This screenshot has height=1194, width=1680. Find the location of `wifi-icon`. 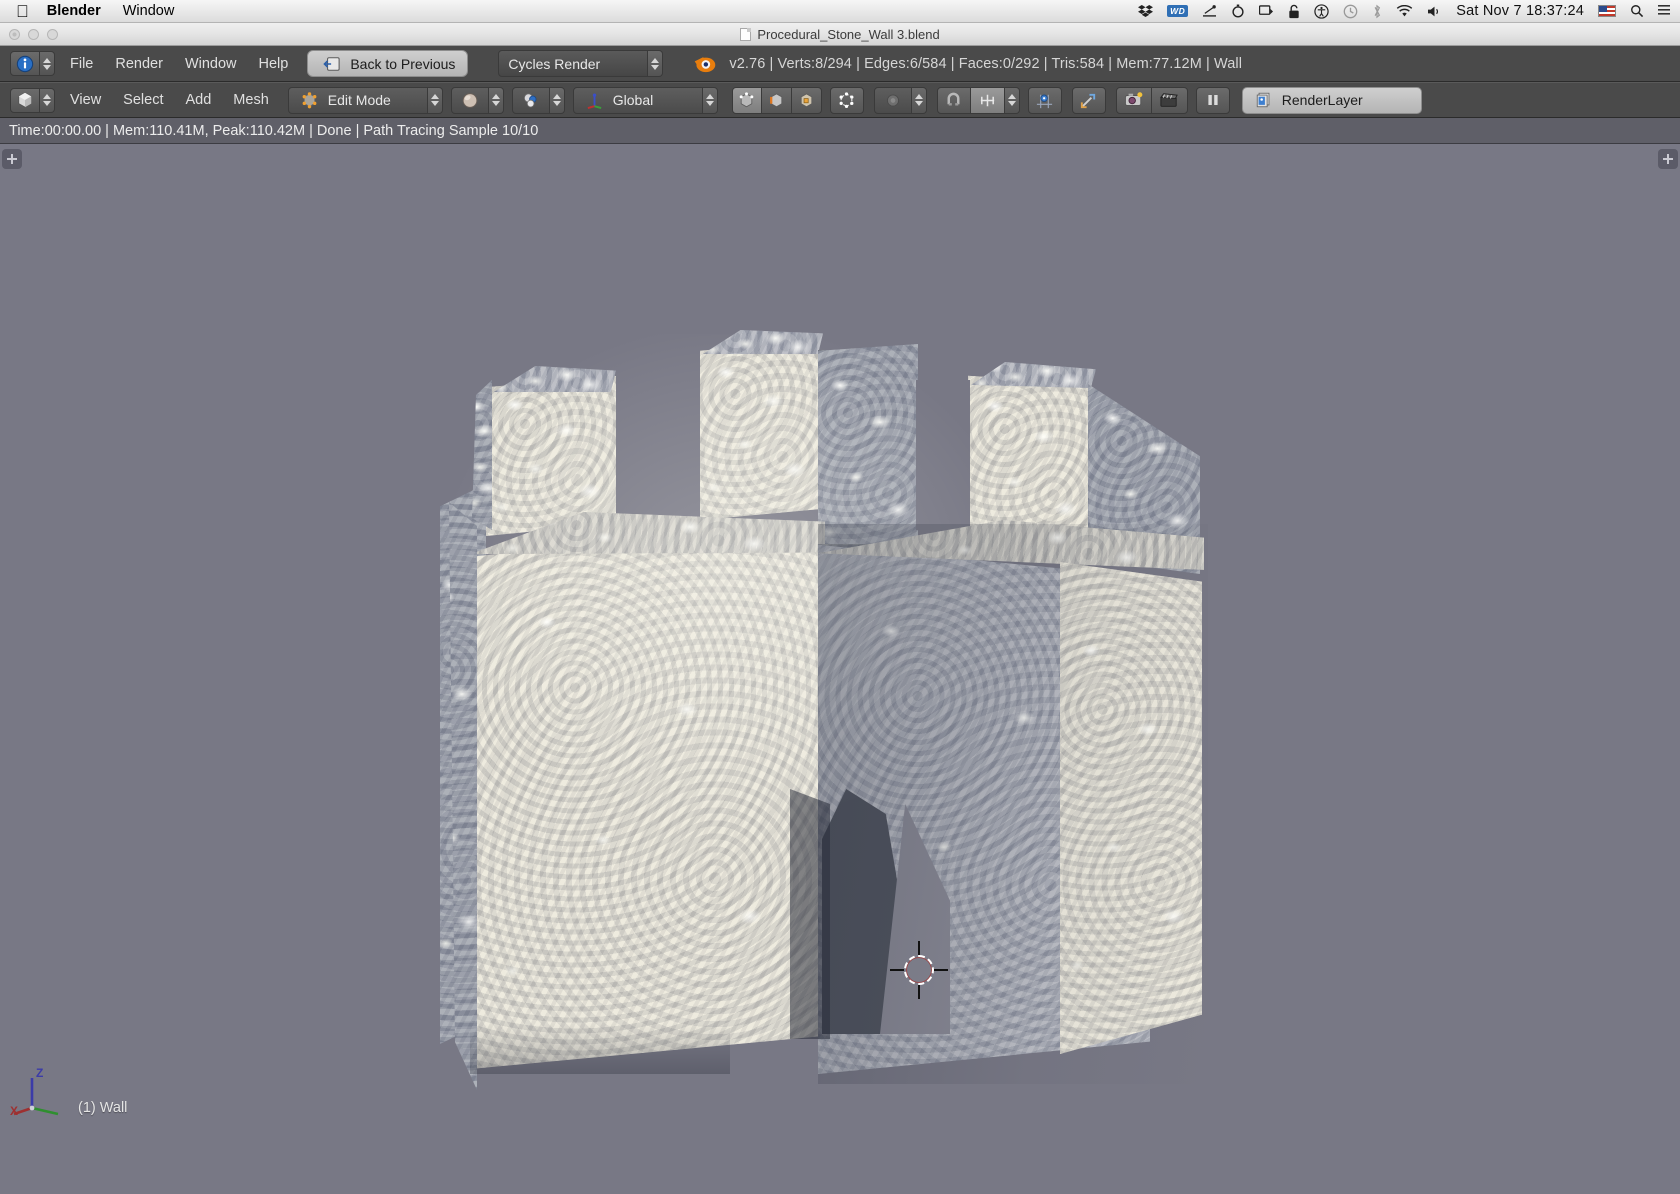

wifi-icon is located at coordinates (1404, 11).